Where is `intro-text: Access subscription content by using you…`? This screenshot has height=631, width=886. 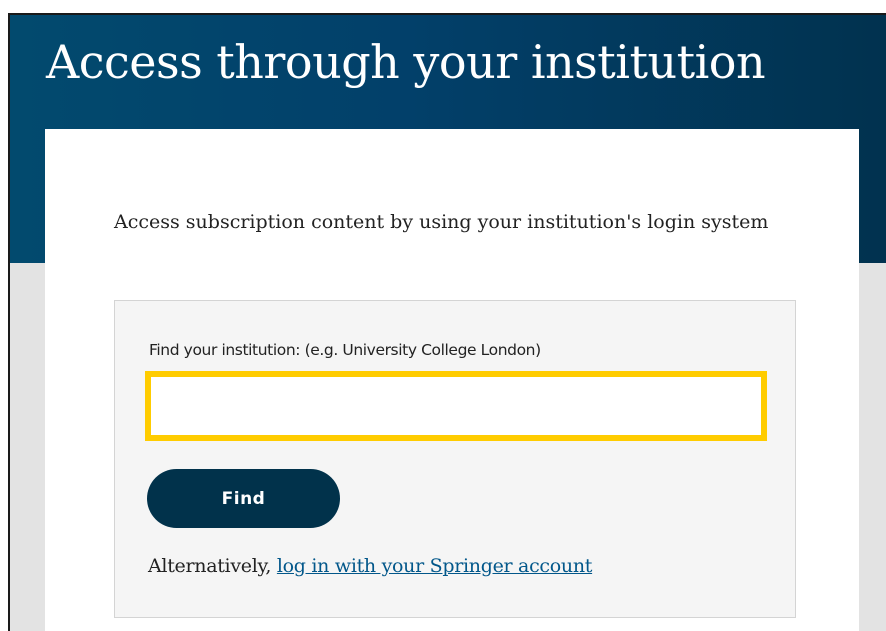 intro-text: Access subscription content by using you… is located at coordinates (441, 222).